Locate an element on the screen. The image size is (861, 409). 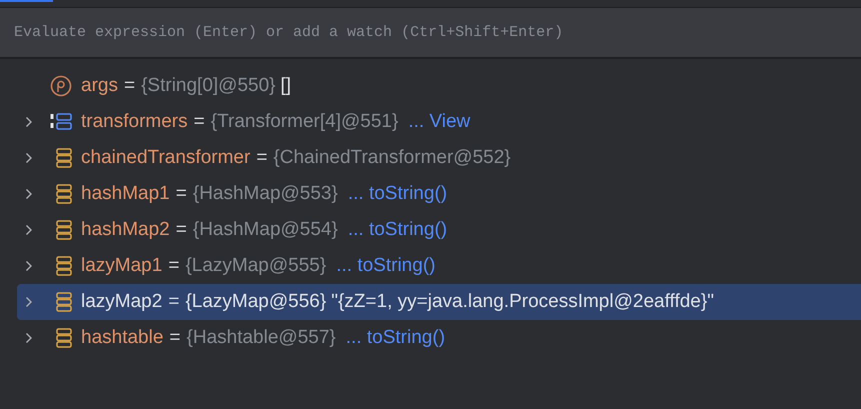
variable-row: hashMap1 = {HashMap@553} ... toString() is located at coordinates (439, 194).